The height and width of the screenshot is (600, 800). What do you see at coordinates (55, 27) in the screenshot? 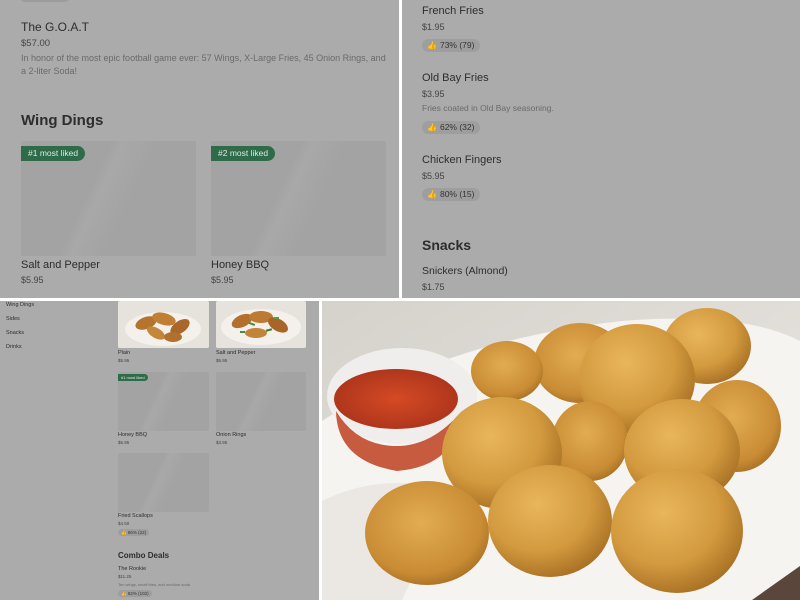
I see `item-name: The G.O.A.T` at bounding box center [55, 27].